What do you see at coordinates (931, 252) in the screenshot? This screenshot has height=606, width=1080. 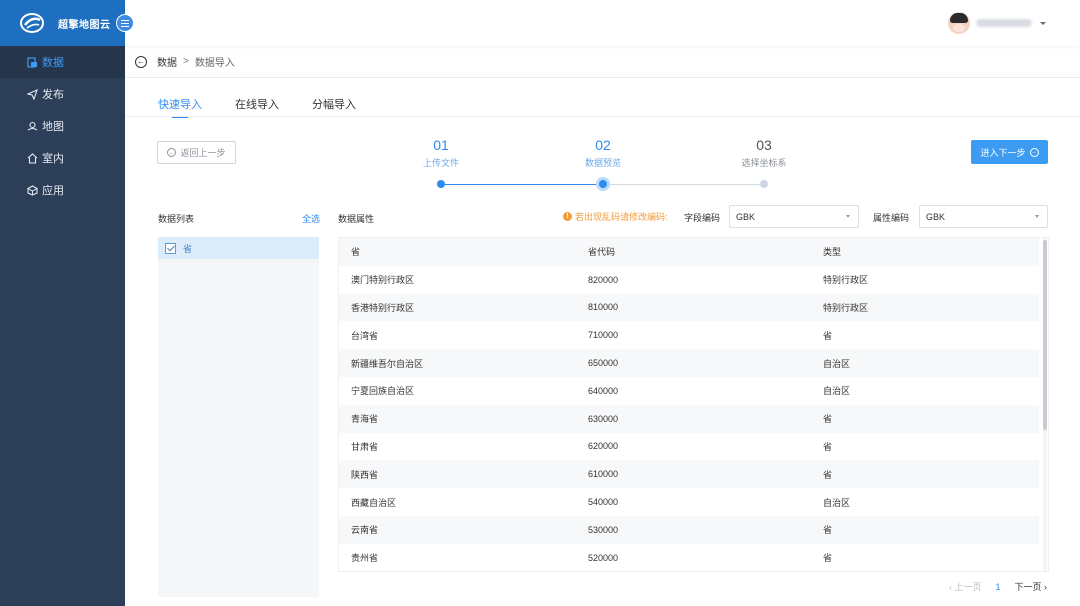 I see `column-header-type: 类型` at bounding box center [931, 252].